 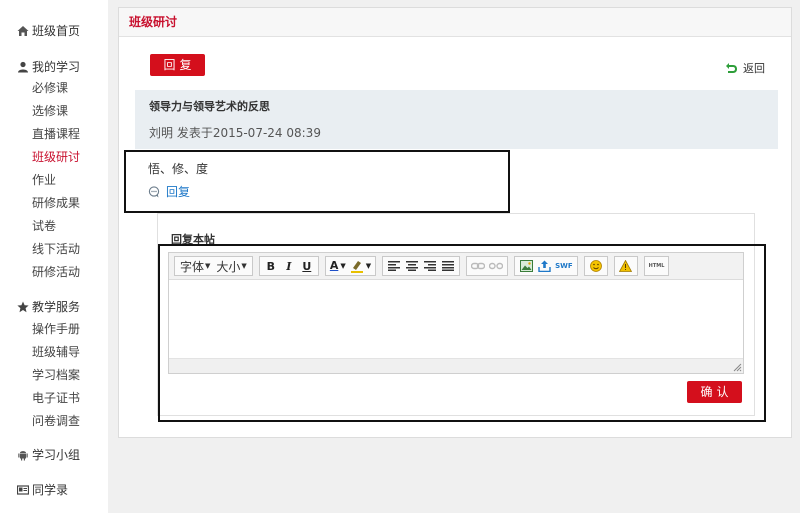 What do you see at coordinates (178, 192) in the screenshot?
I see `reply-link-label: 回复` at bounding box center [178, 192].